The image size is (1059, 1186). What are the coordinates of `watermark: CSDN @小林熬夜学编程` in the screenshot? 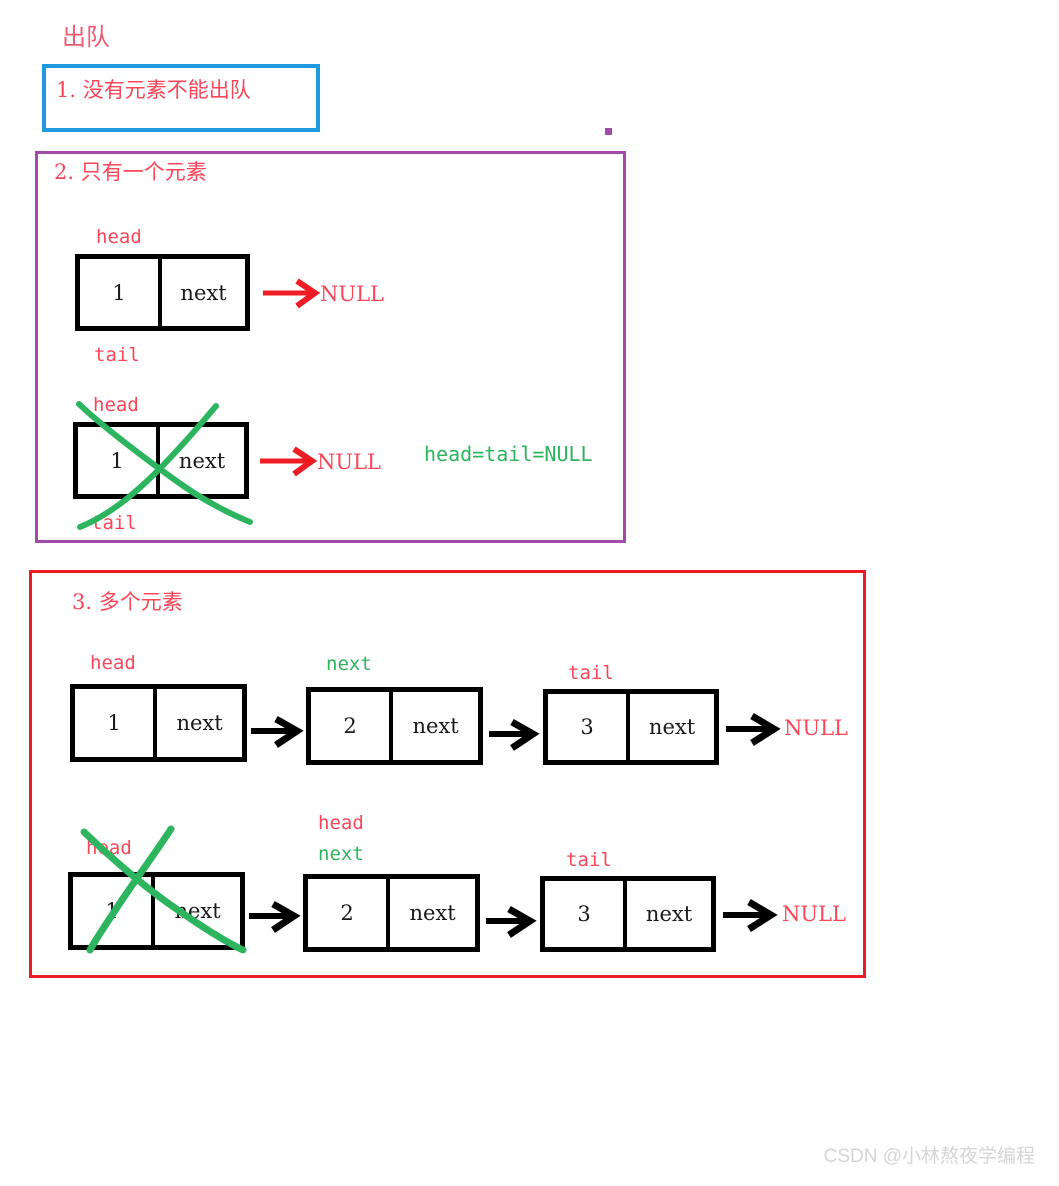 It's located at (929, 1156).